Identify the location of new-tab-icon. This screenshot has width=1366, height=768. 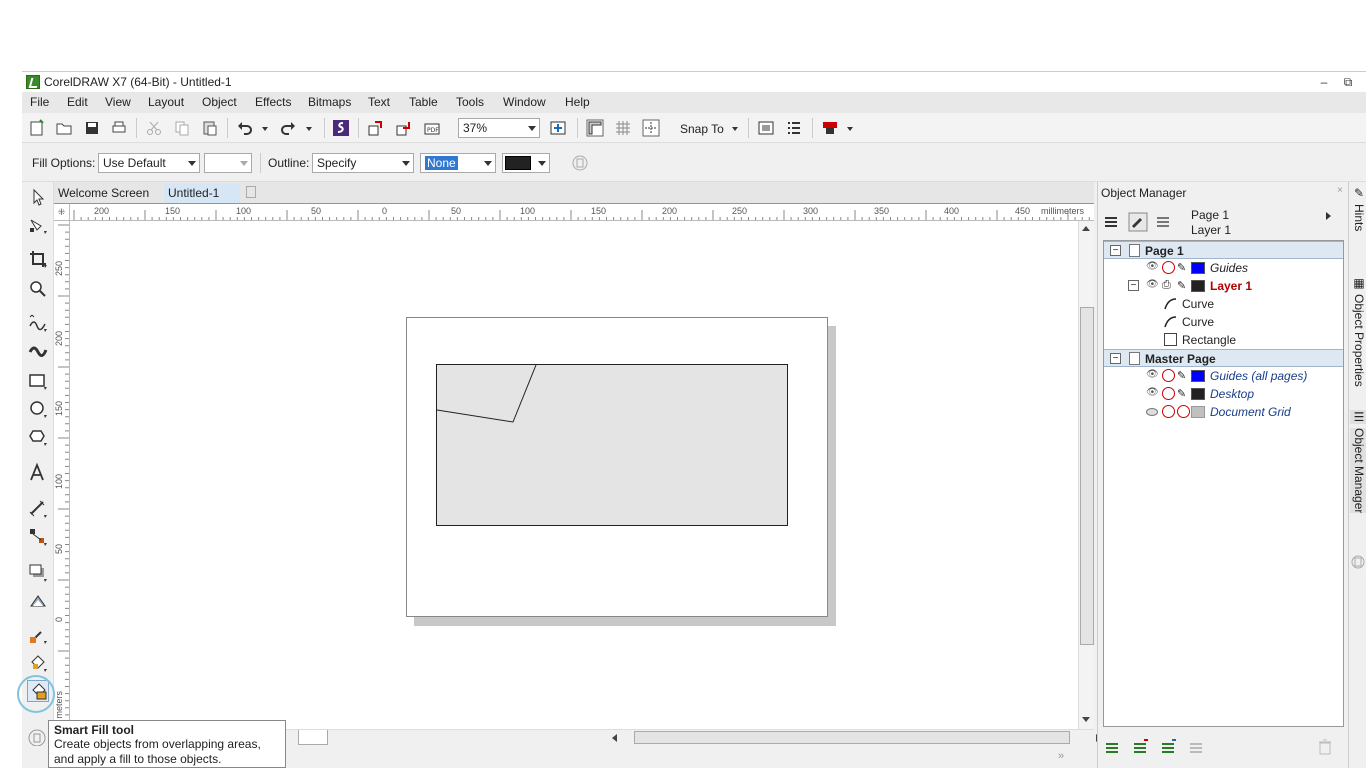
(251, 192).